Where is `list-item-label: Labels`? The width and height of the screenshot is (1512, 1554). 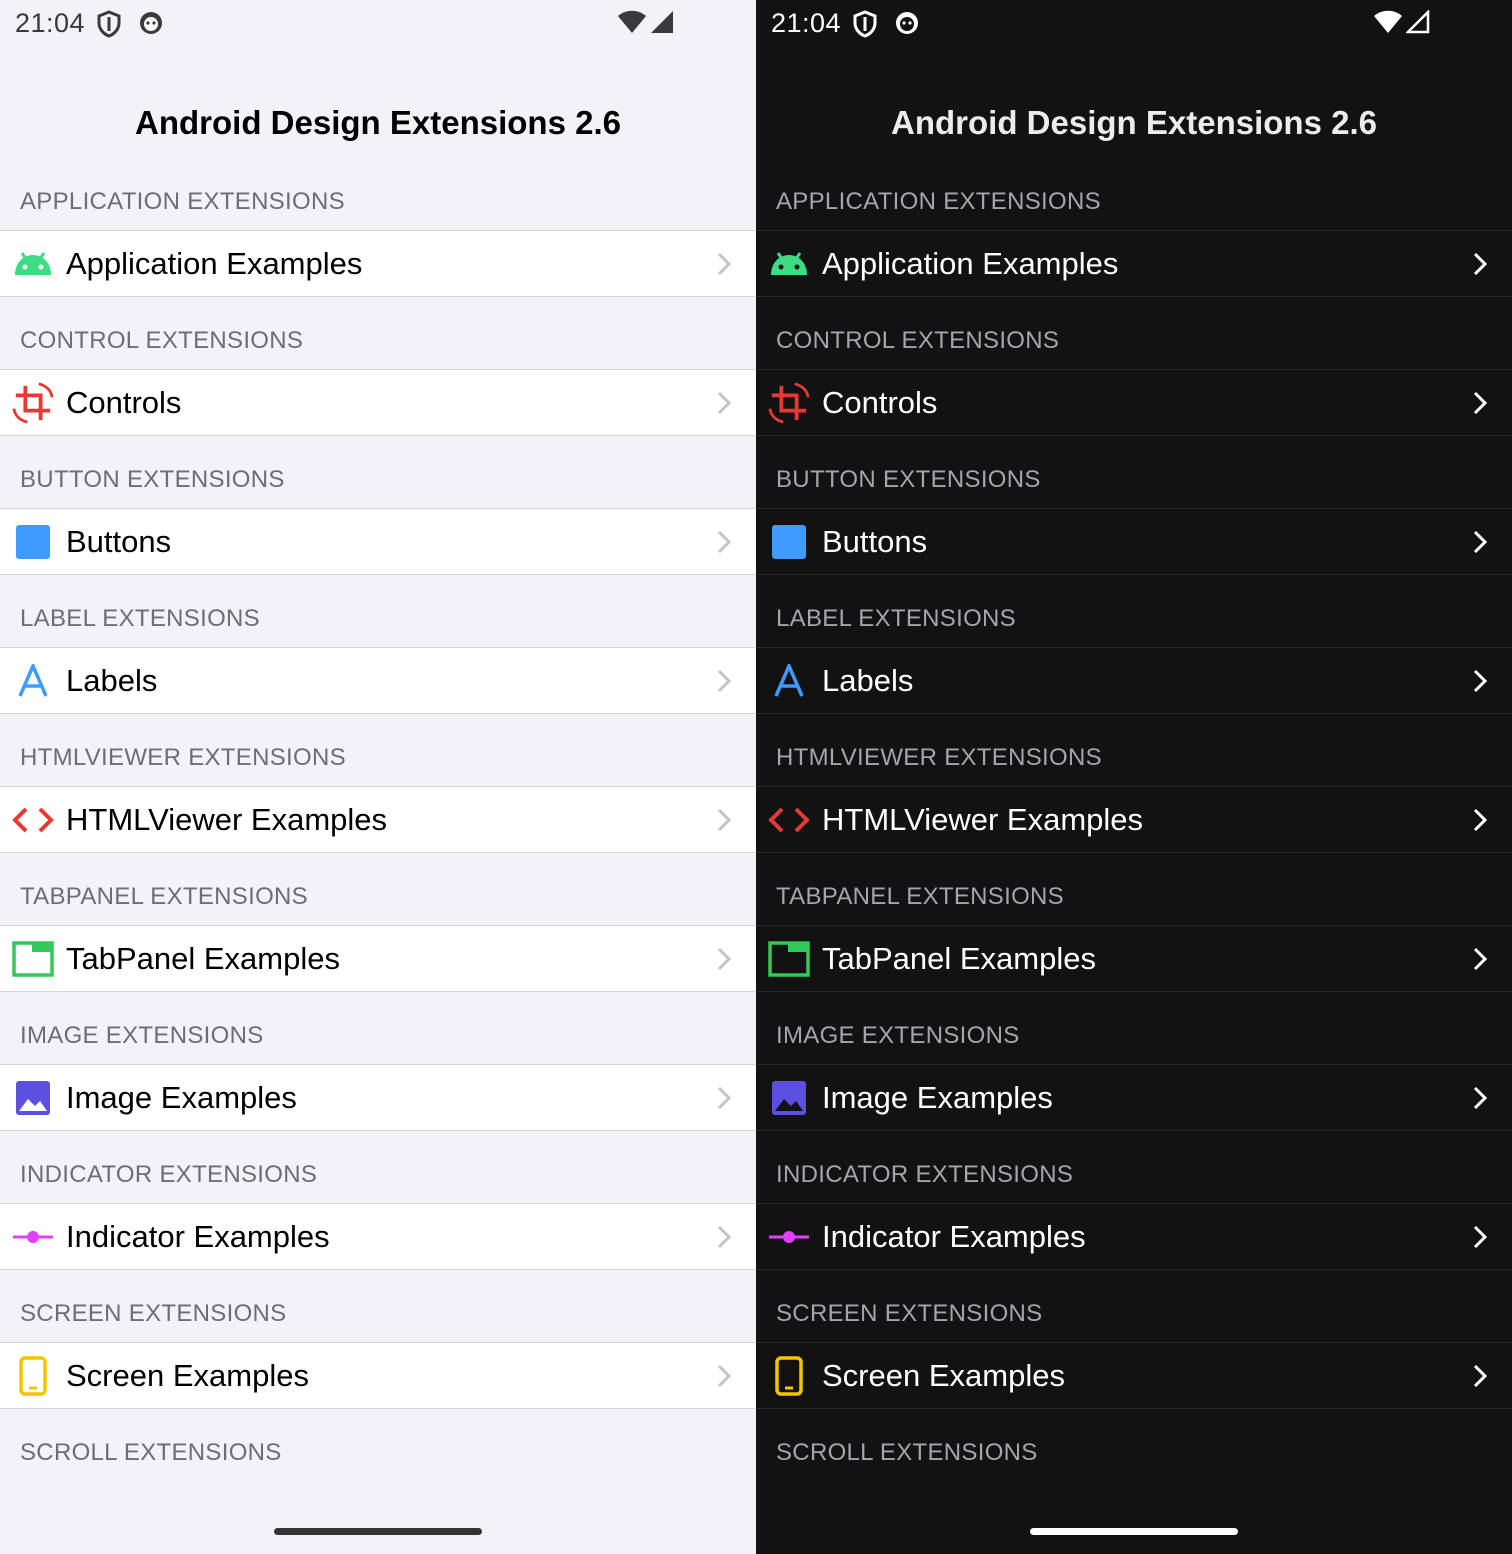 list-item-label: Labels is located at coordinates (112, 680).